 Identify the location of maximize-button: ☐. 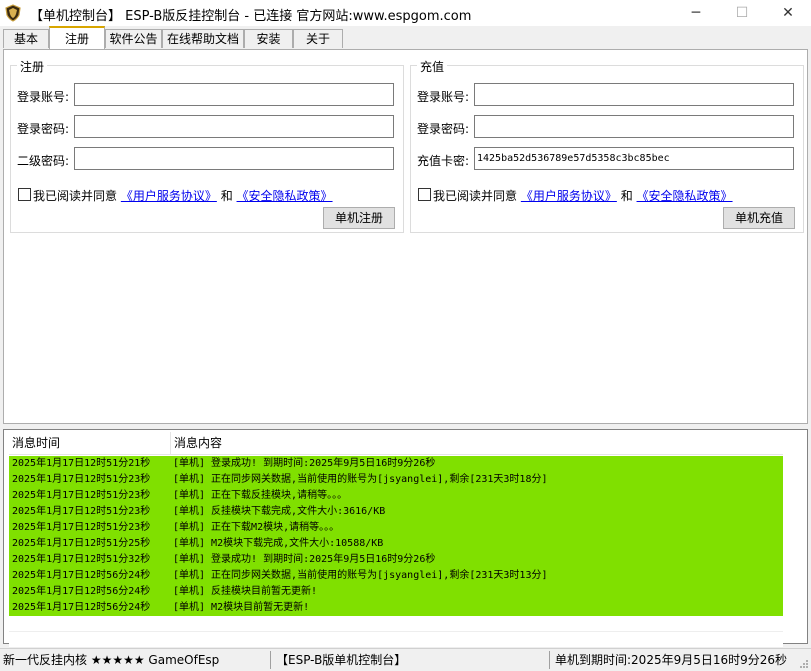
(742, 13).